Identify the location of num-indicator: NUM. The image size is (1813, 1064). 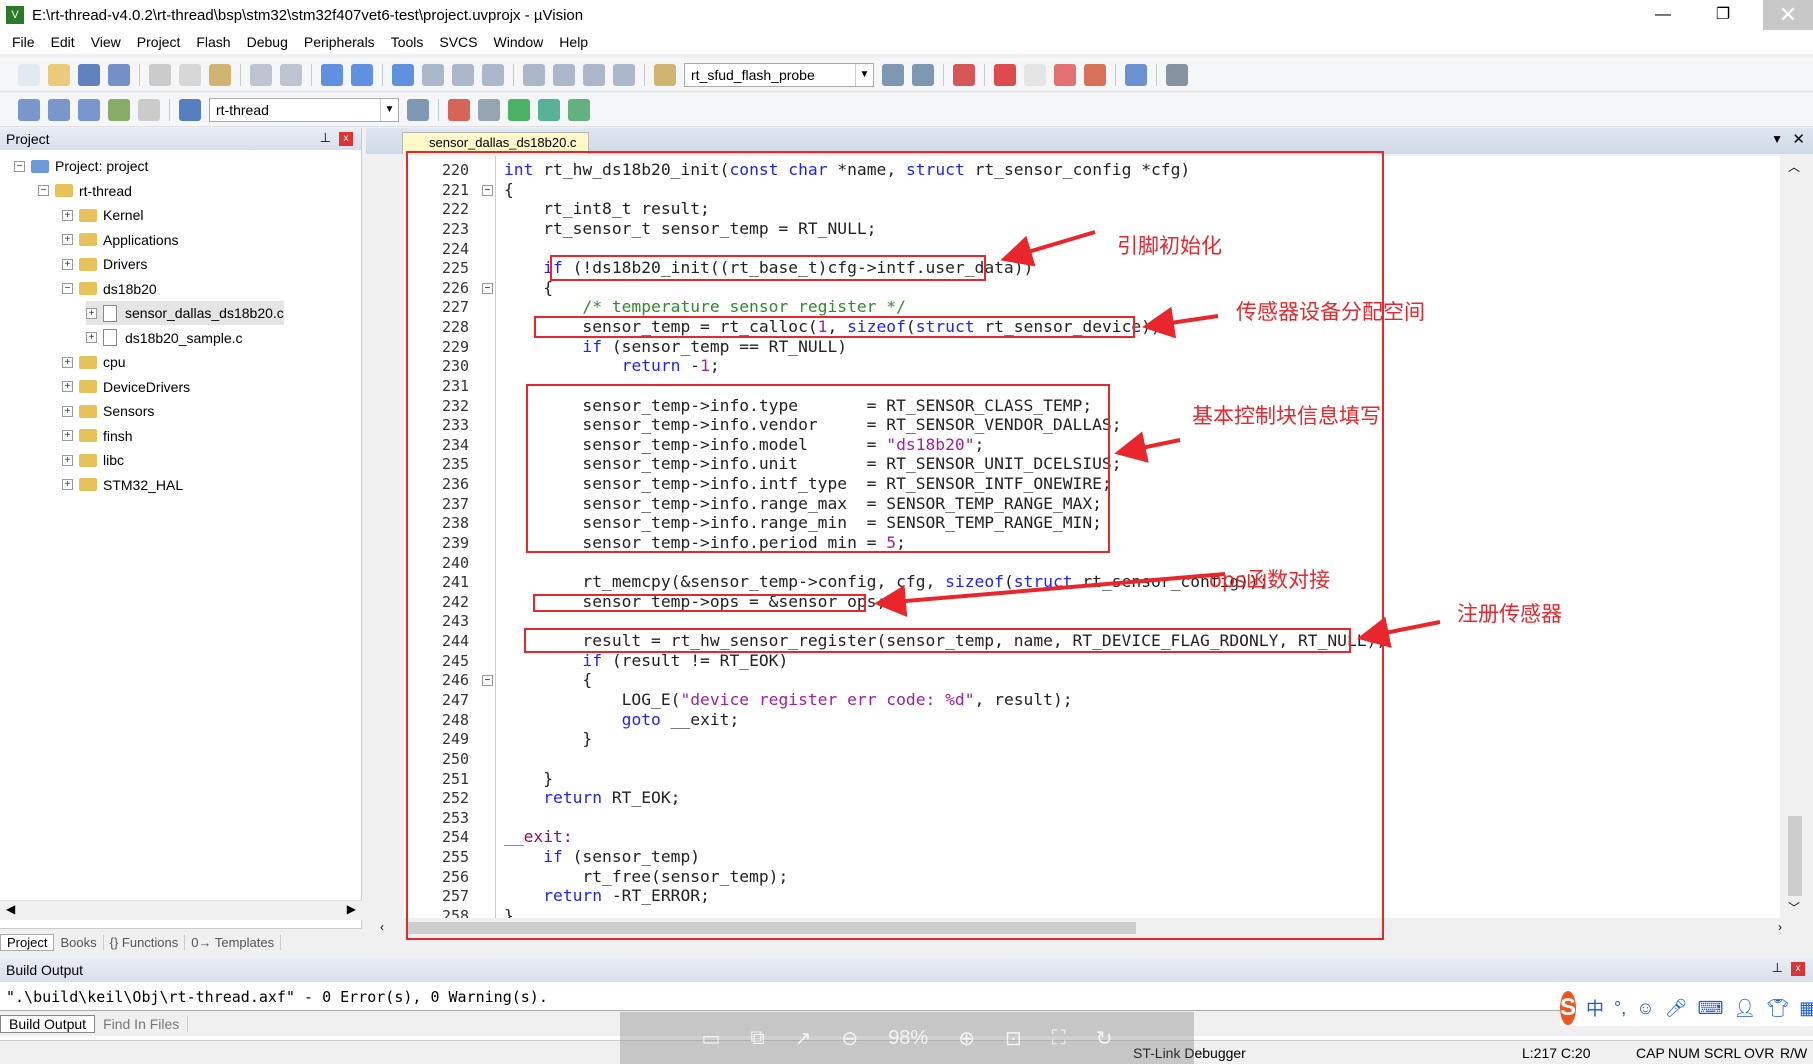
(1684, 1053).